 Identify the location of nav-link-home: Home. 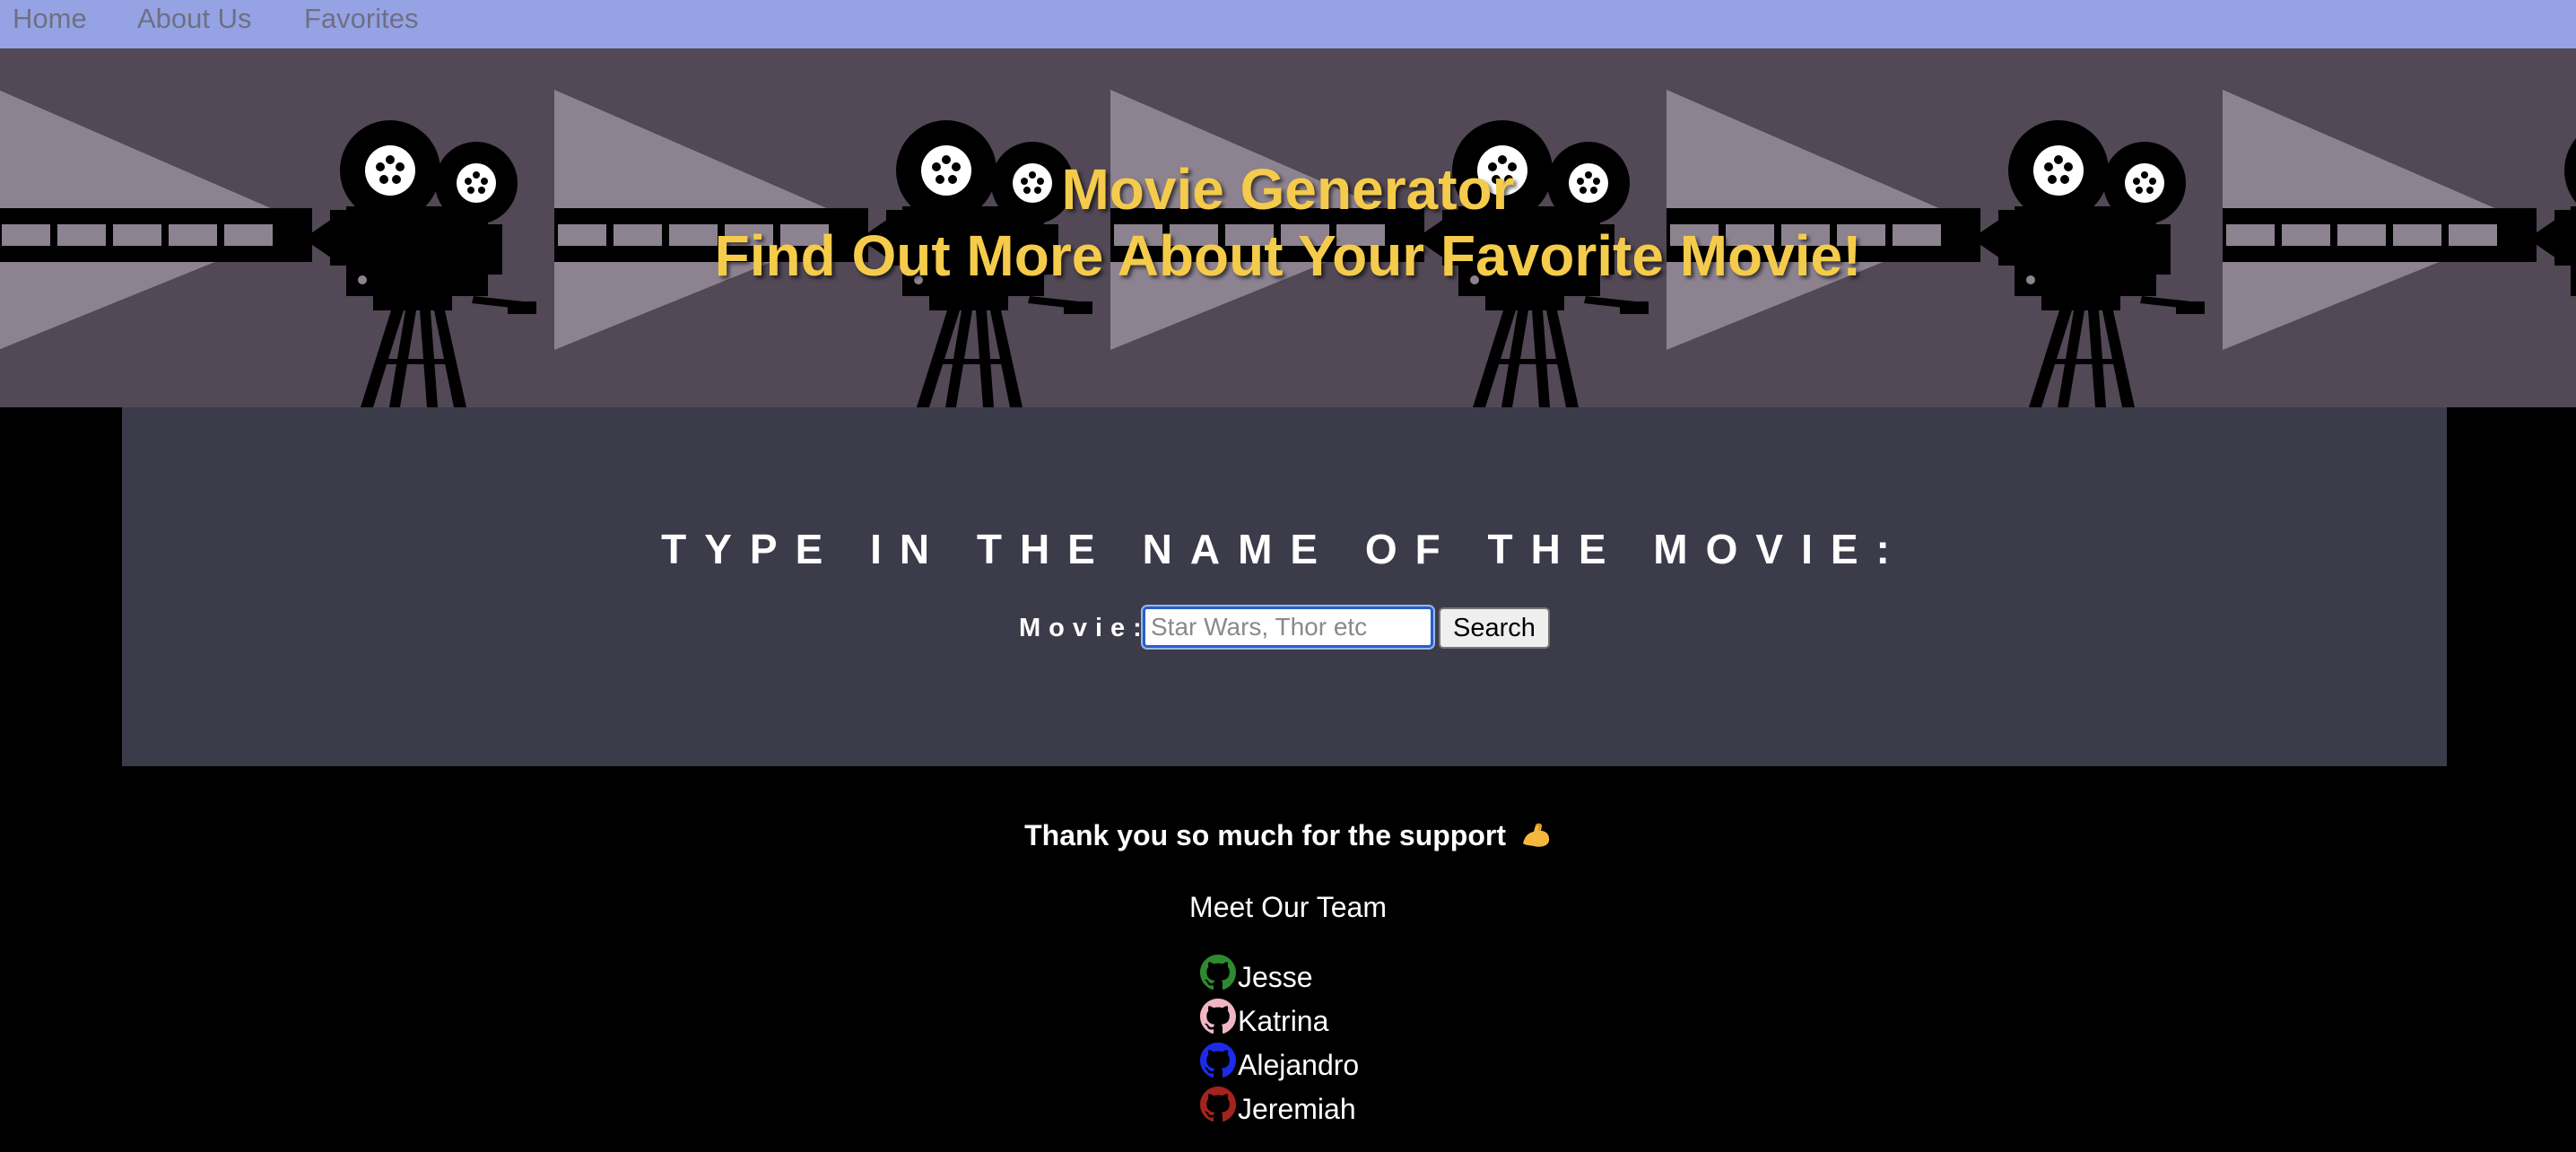
(50, 19).